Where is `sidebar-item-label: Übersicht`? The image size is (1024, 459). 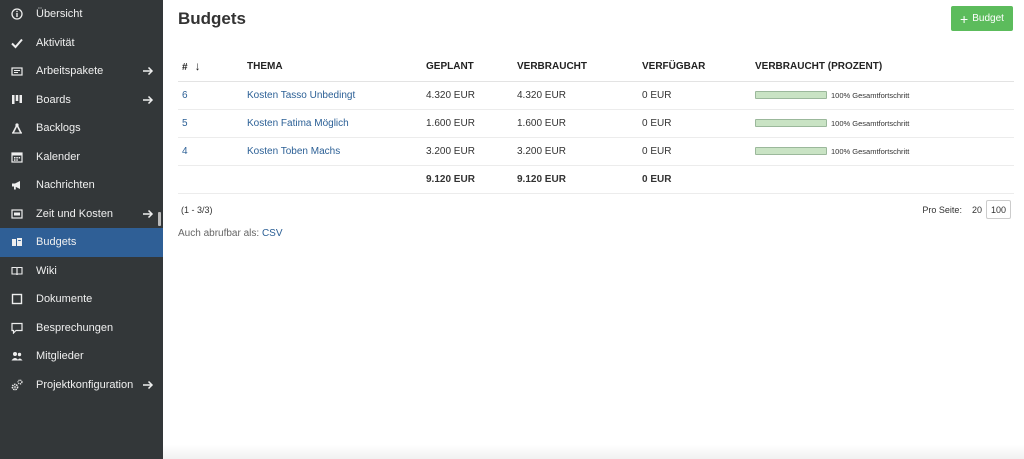
sidebar-item-label: Übersicht is located at coordinates (59, 14).